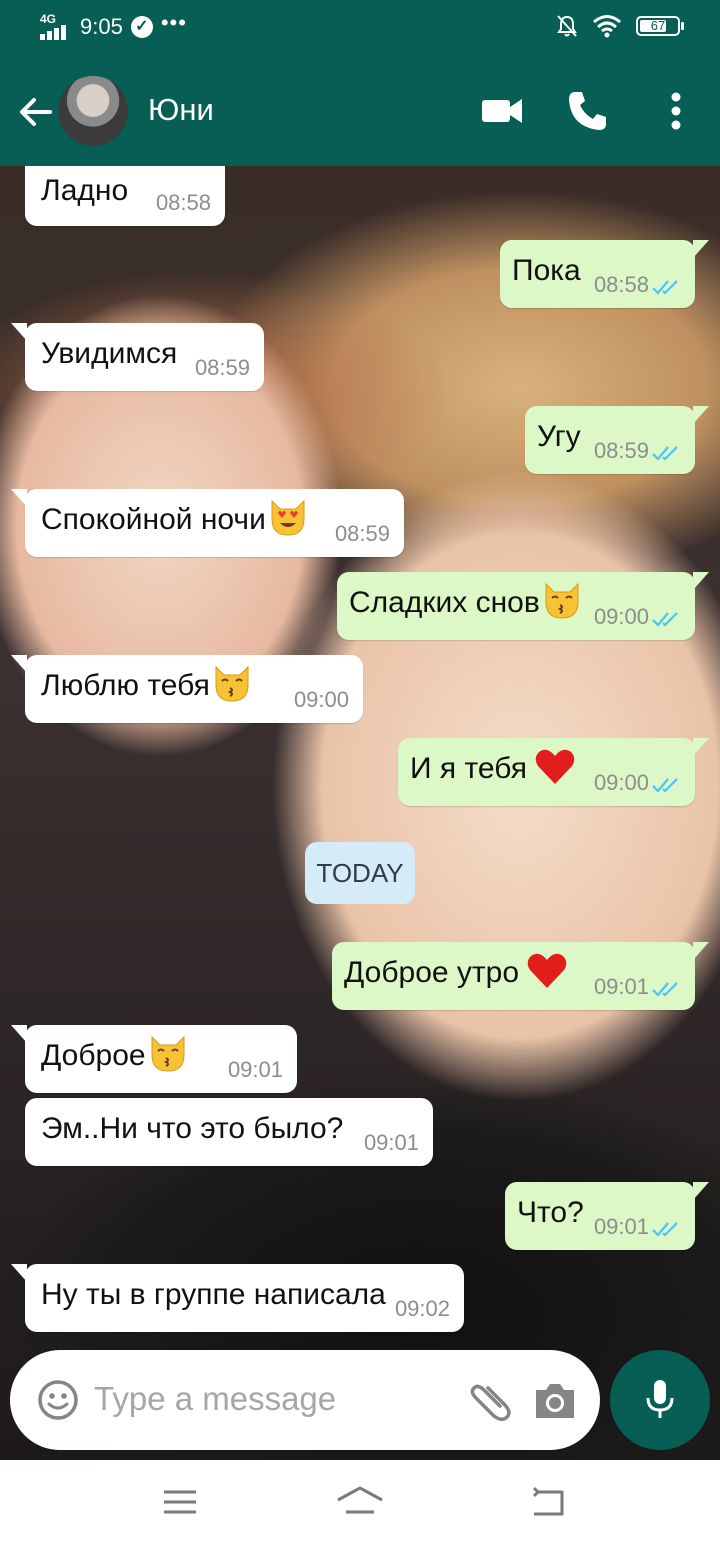 This screenshot has height=1544, width=720. I want to click on message-incoming: Спокойной ночи 08:59, so click(207, 523).